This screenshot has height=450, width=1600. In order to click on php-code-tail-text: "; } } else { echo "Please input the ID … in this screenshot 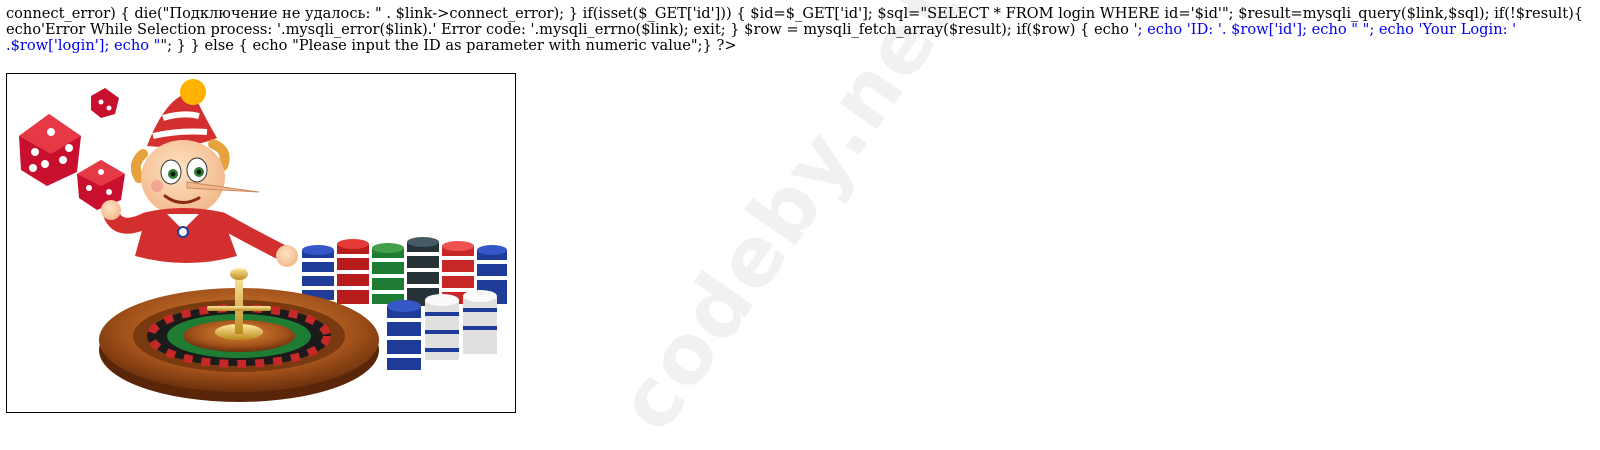, I will do `click(448, 45)`.